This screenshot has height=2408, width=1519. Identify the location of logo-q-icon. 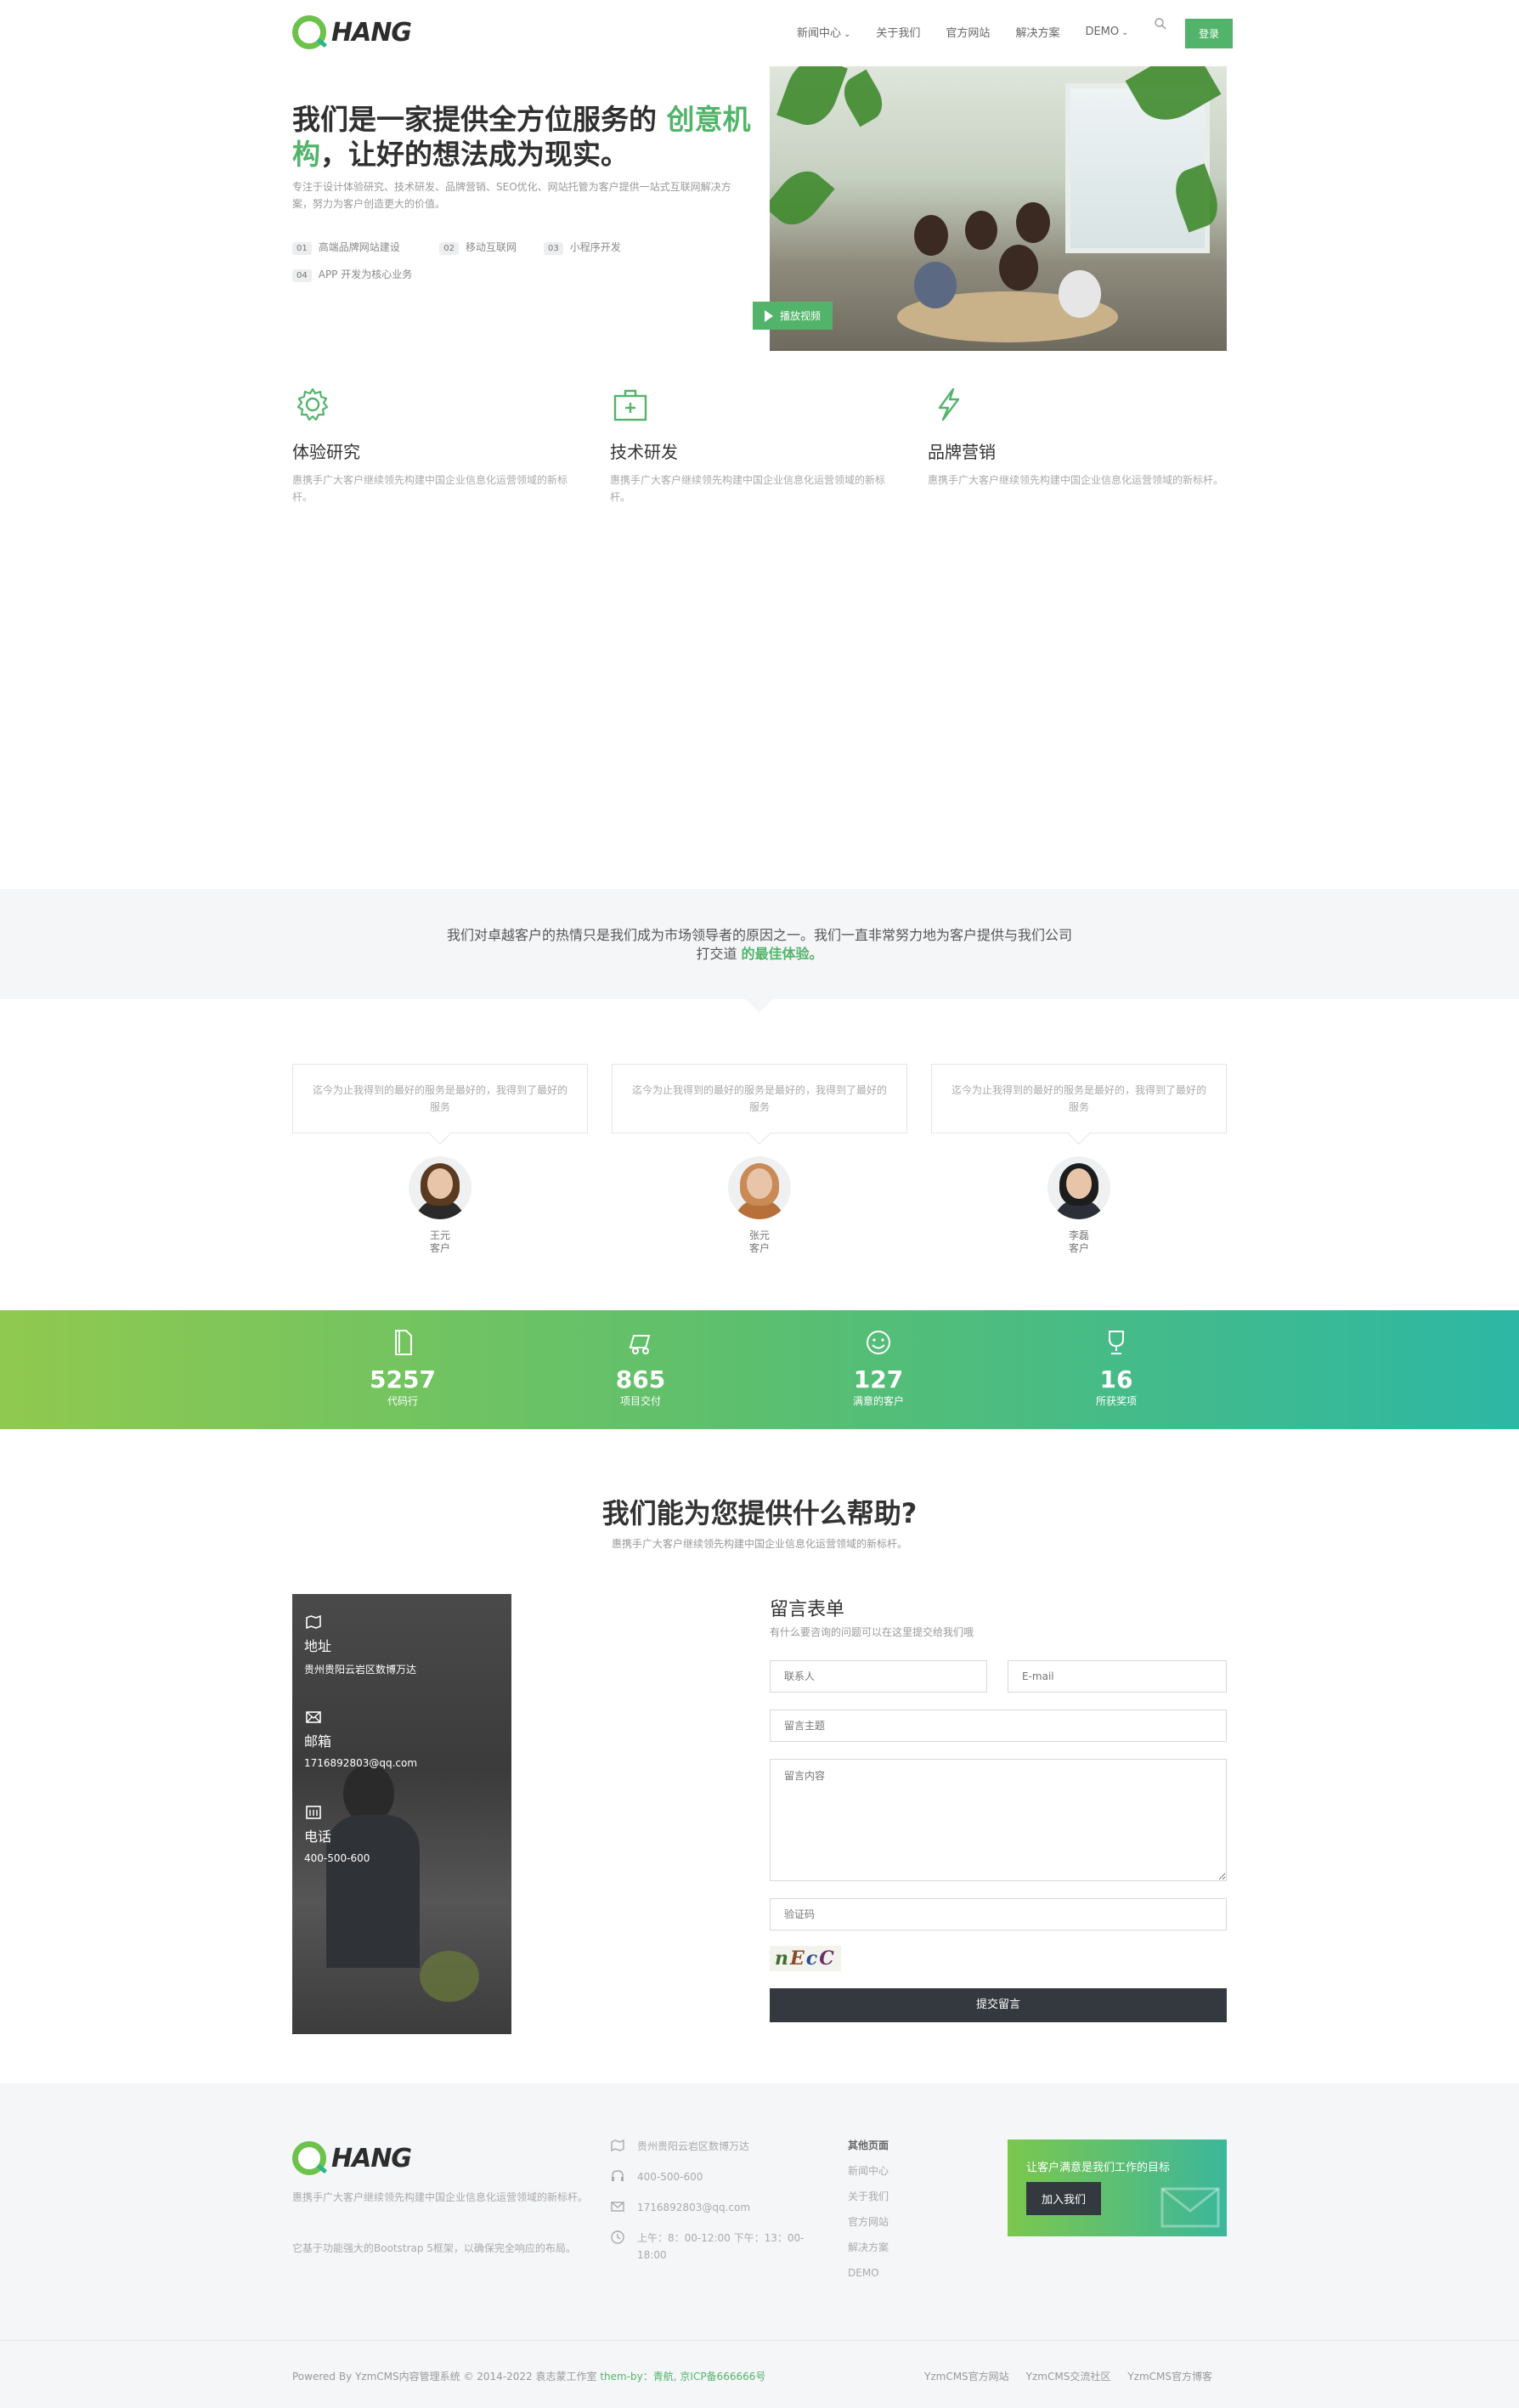
(309, 2158).